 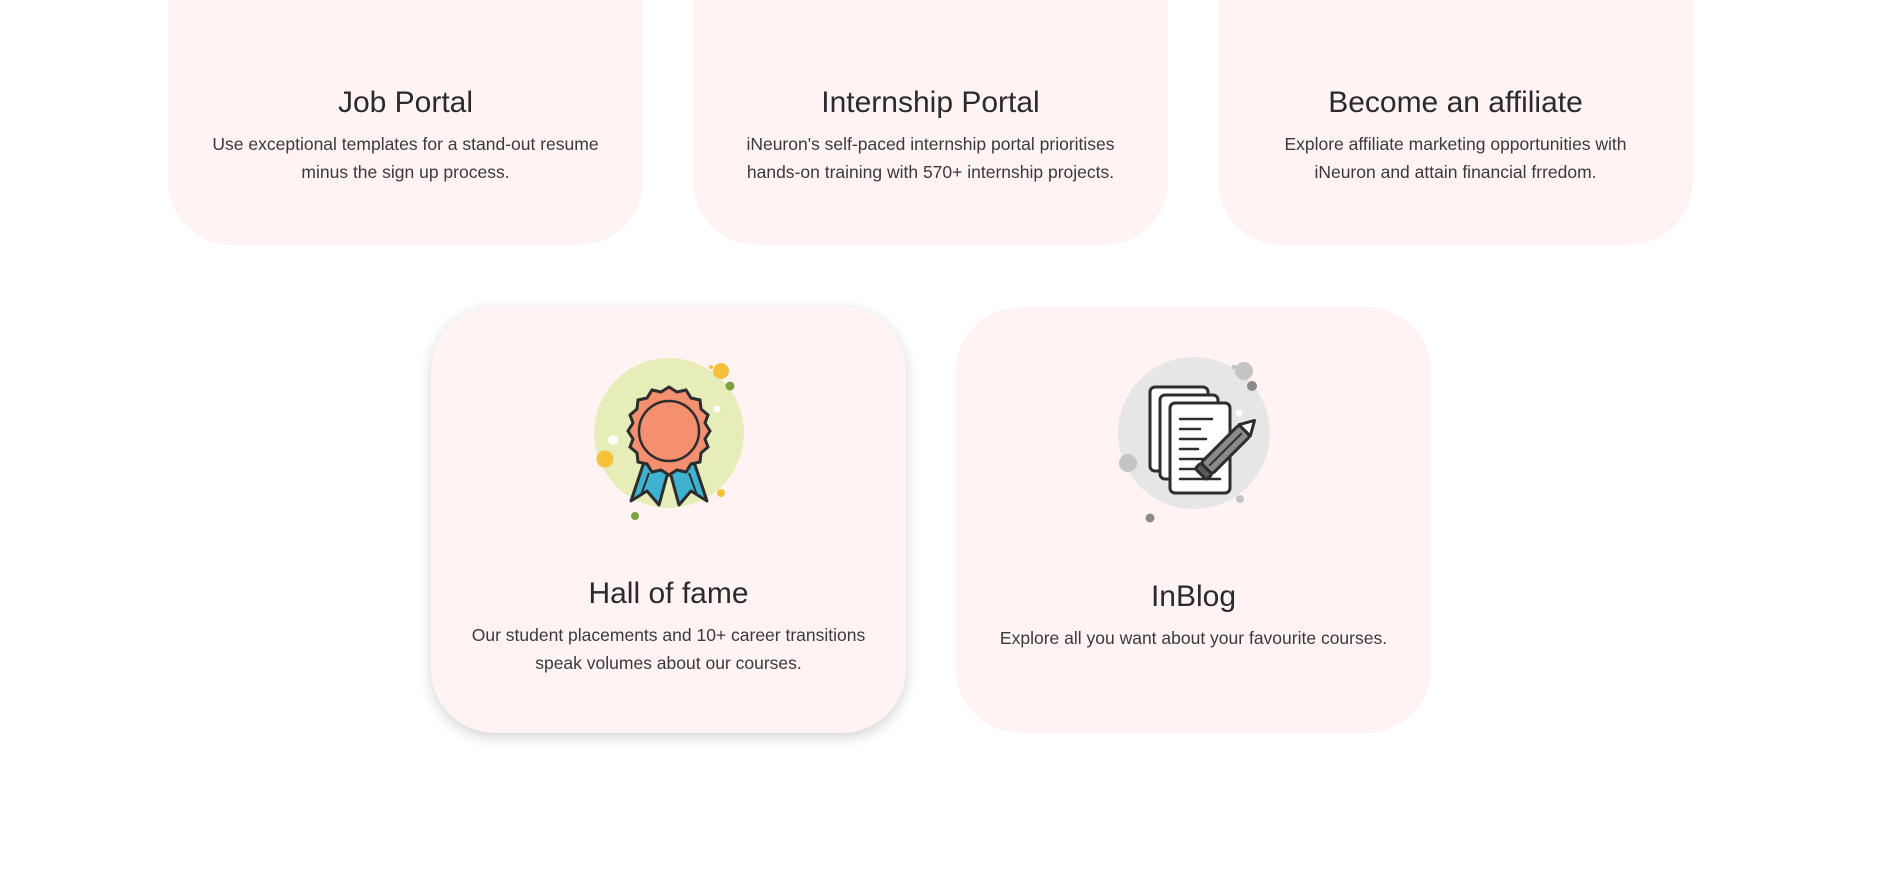 What do you see at coordinates (930, 102) in the screenshot?
I see `card-title: Internship Portal` at bounding box center [930, 102].